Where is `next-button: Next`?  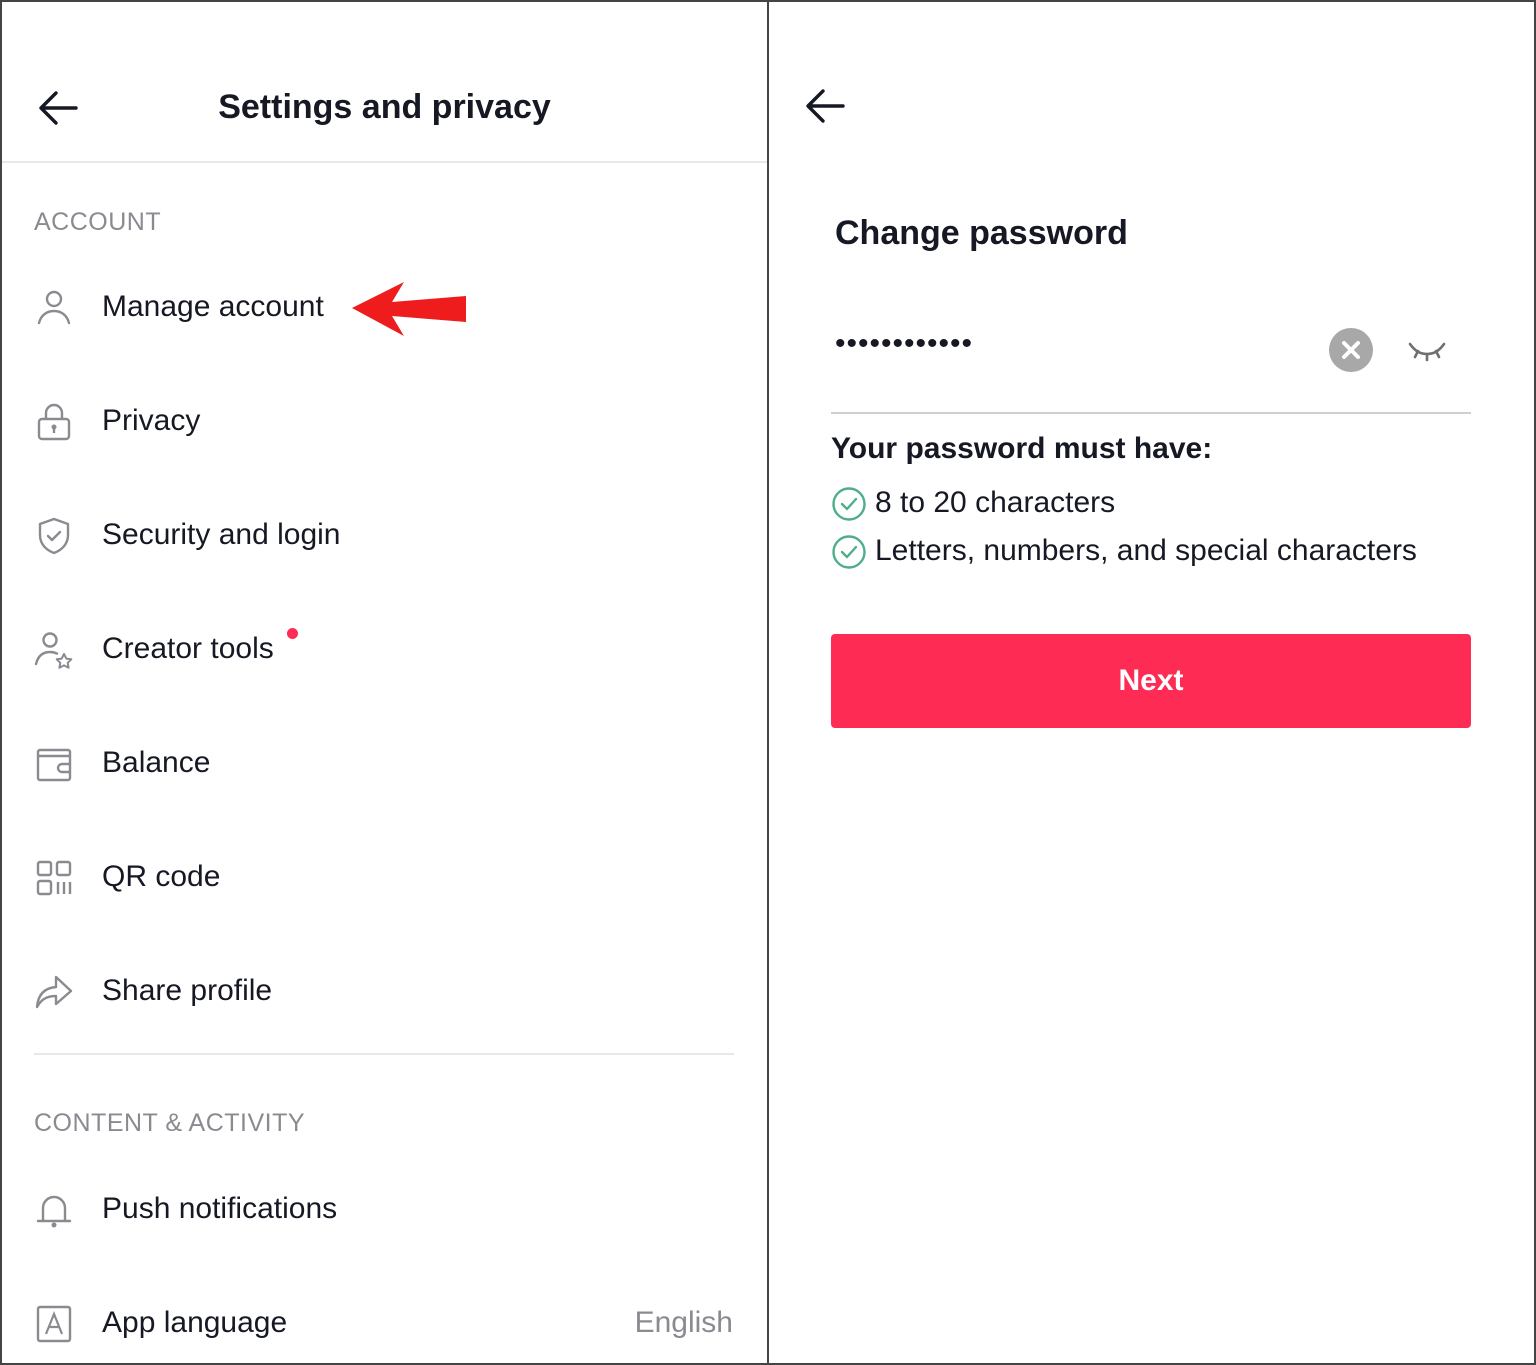 next-button: Next is located at coordinates (1151, 681).